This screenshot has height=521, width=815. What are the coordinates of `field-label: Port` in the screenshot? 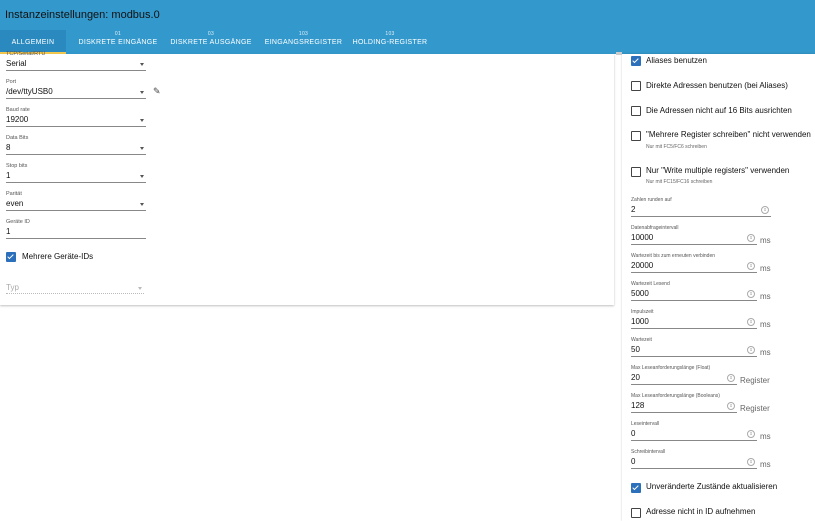 It's located at (11, 82).